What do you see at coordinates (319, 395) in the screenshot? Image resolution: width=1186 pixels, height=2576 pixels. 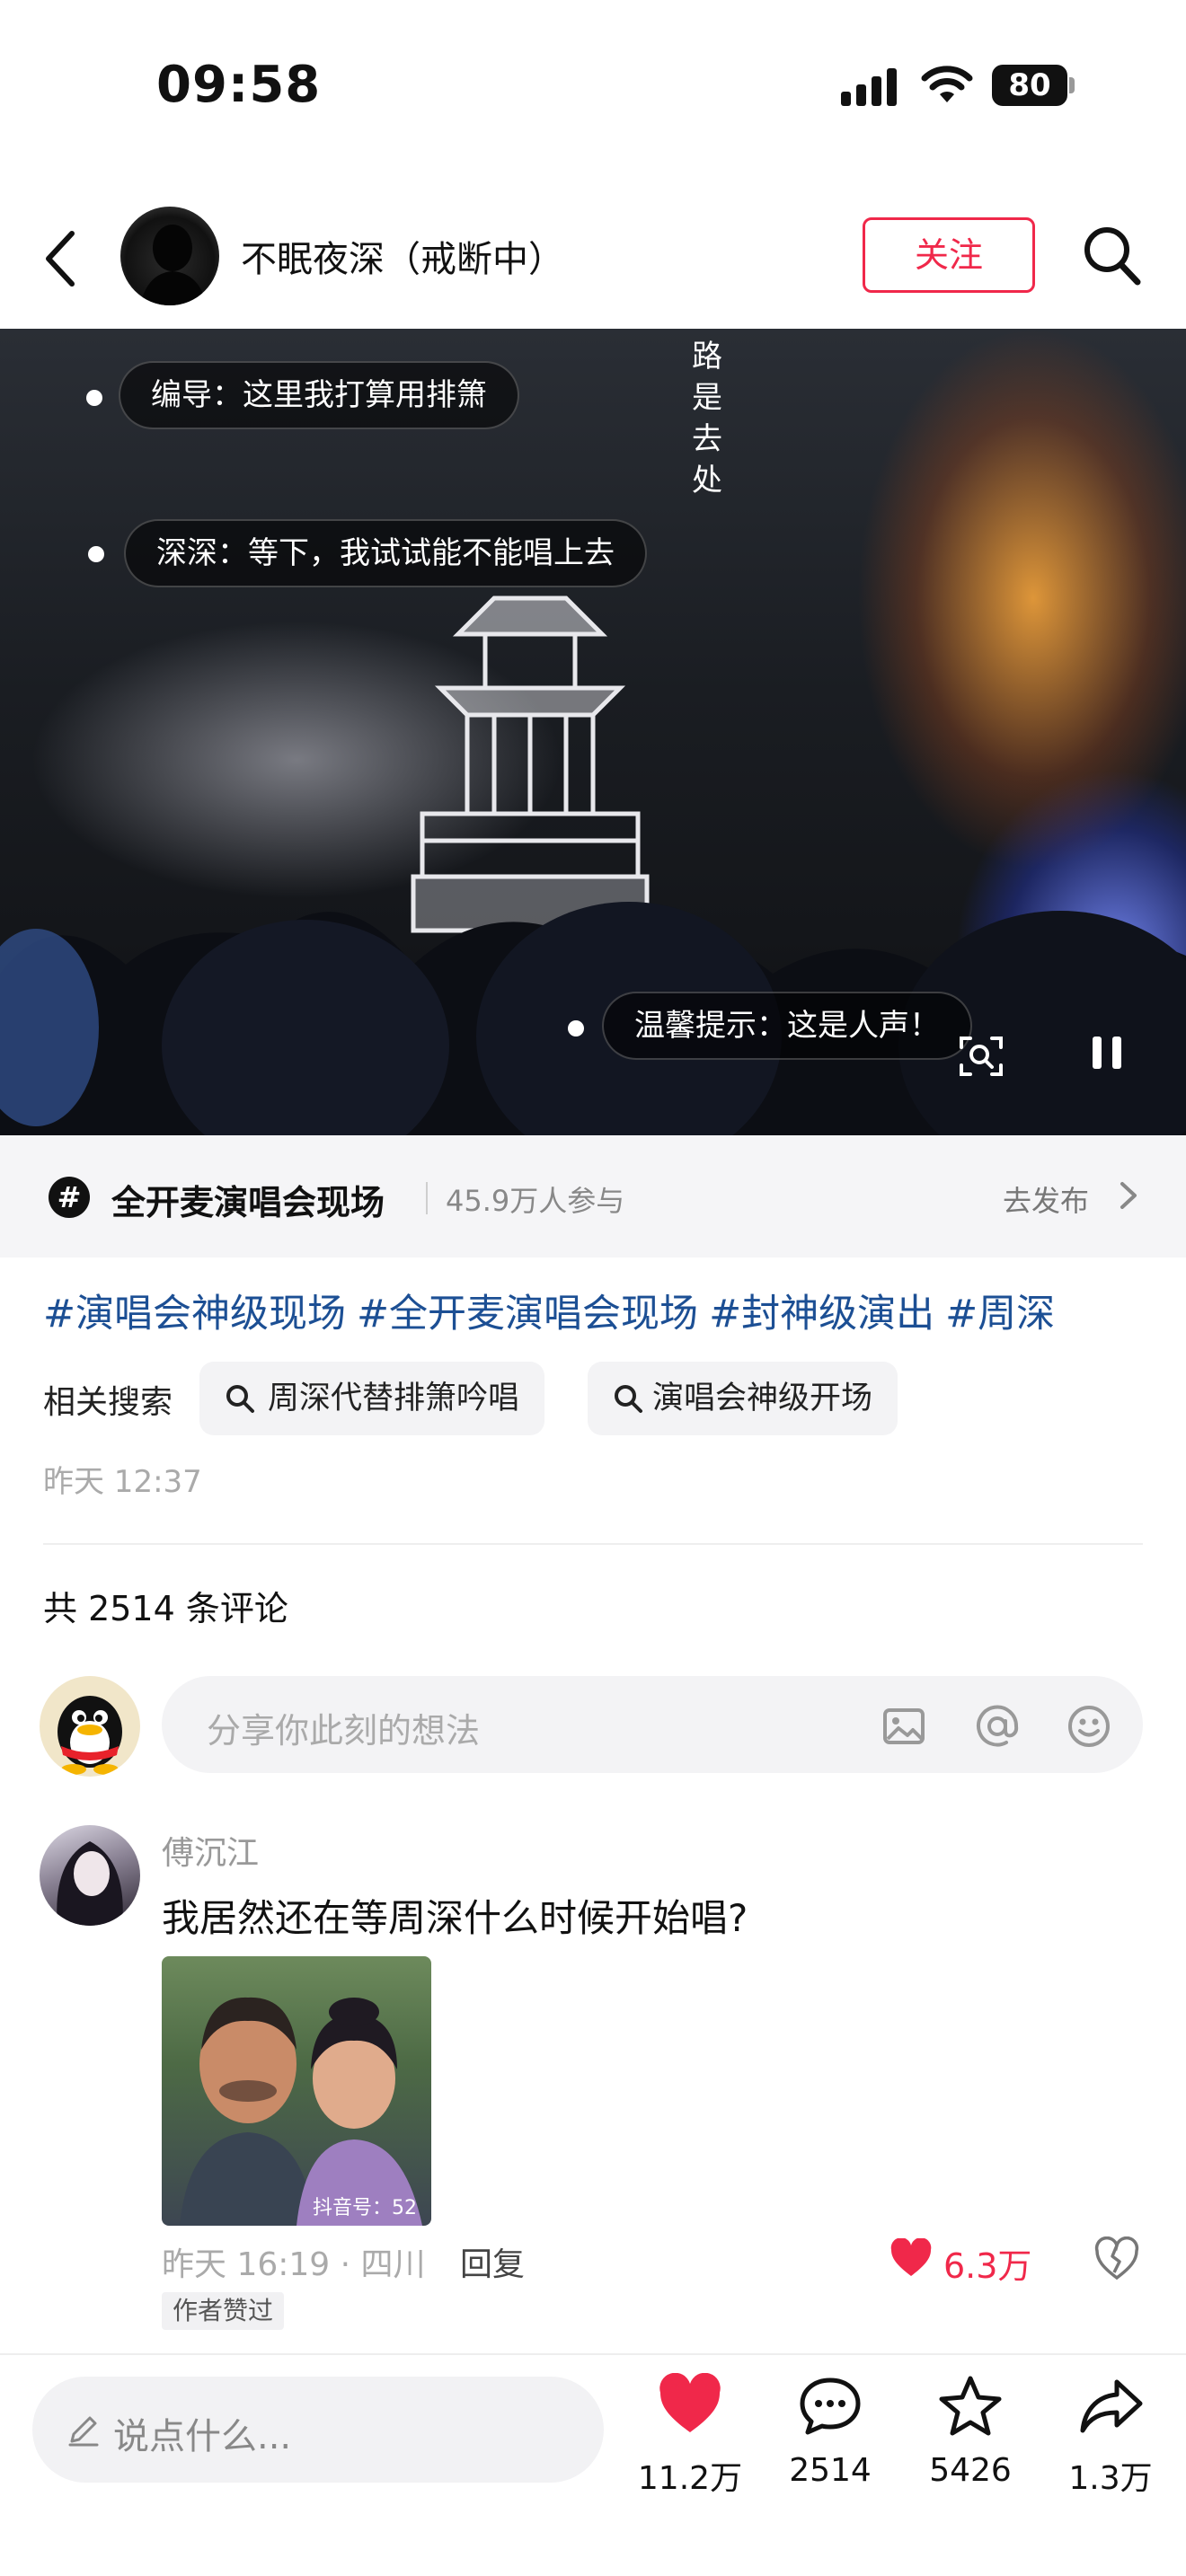 I see `danmaku-bubble: 编导：这里我打算用排箫` at bounding box center [319, 395].